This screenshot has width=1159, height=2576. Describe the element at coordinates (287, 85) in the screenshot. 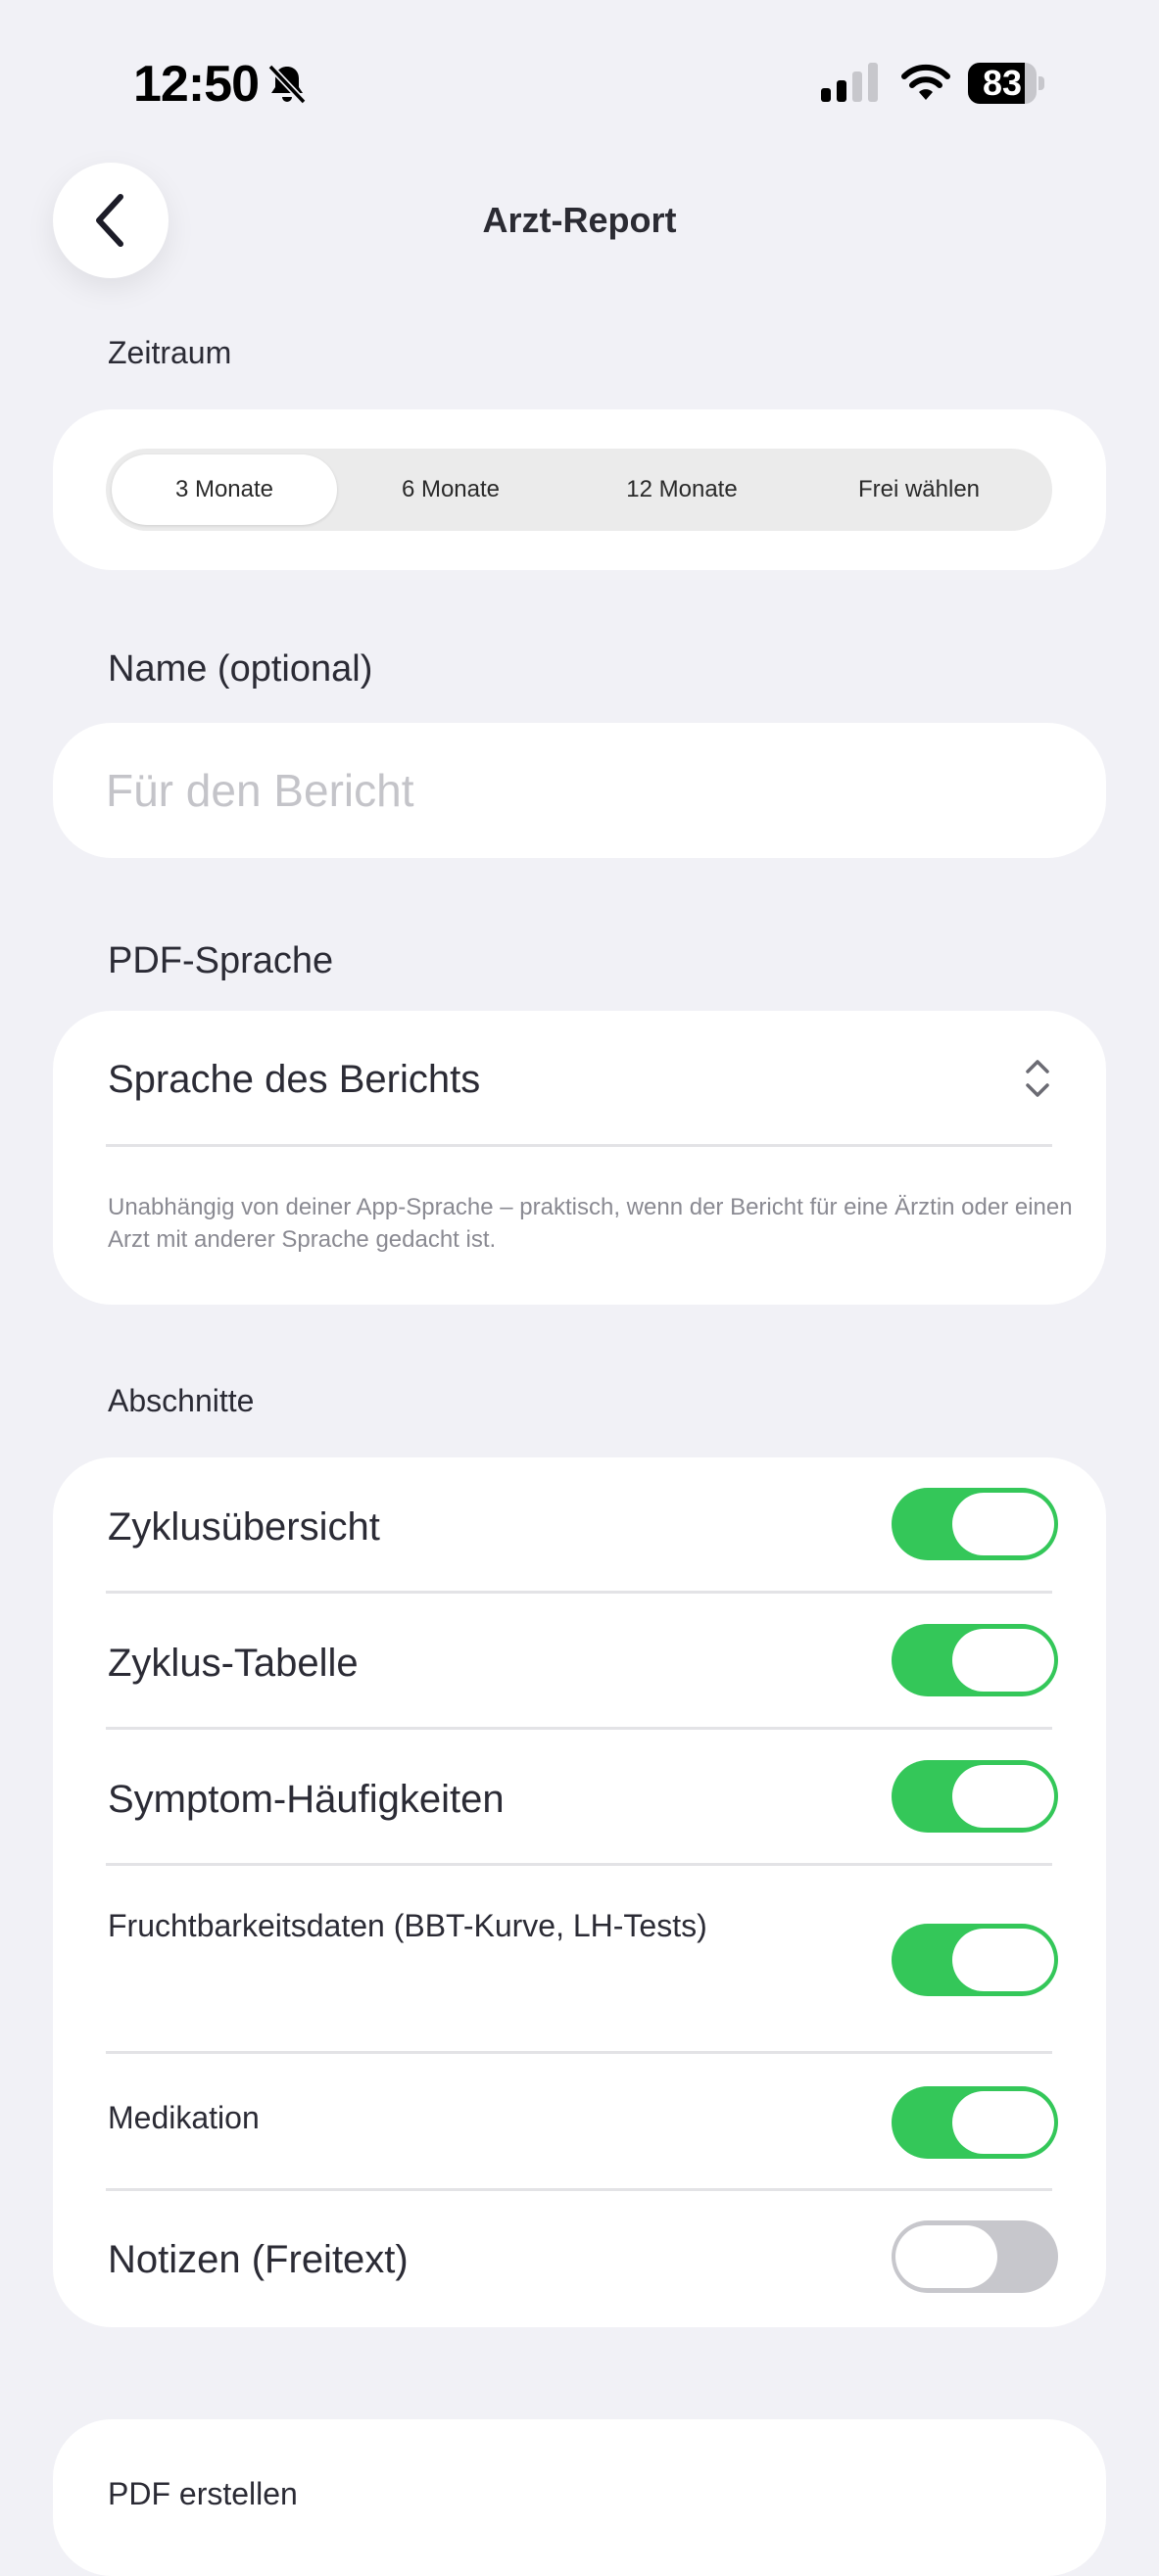

I see `bell-slash-icon` at that location.